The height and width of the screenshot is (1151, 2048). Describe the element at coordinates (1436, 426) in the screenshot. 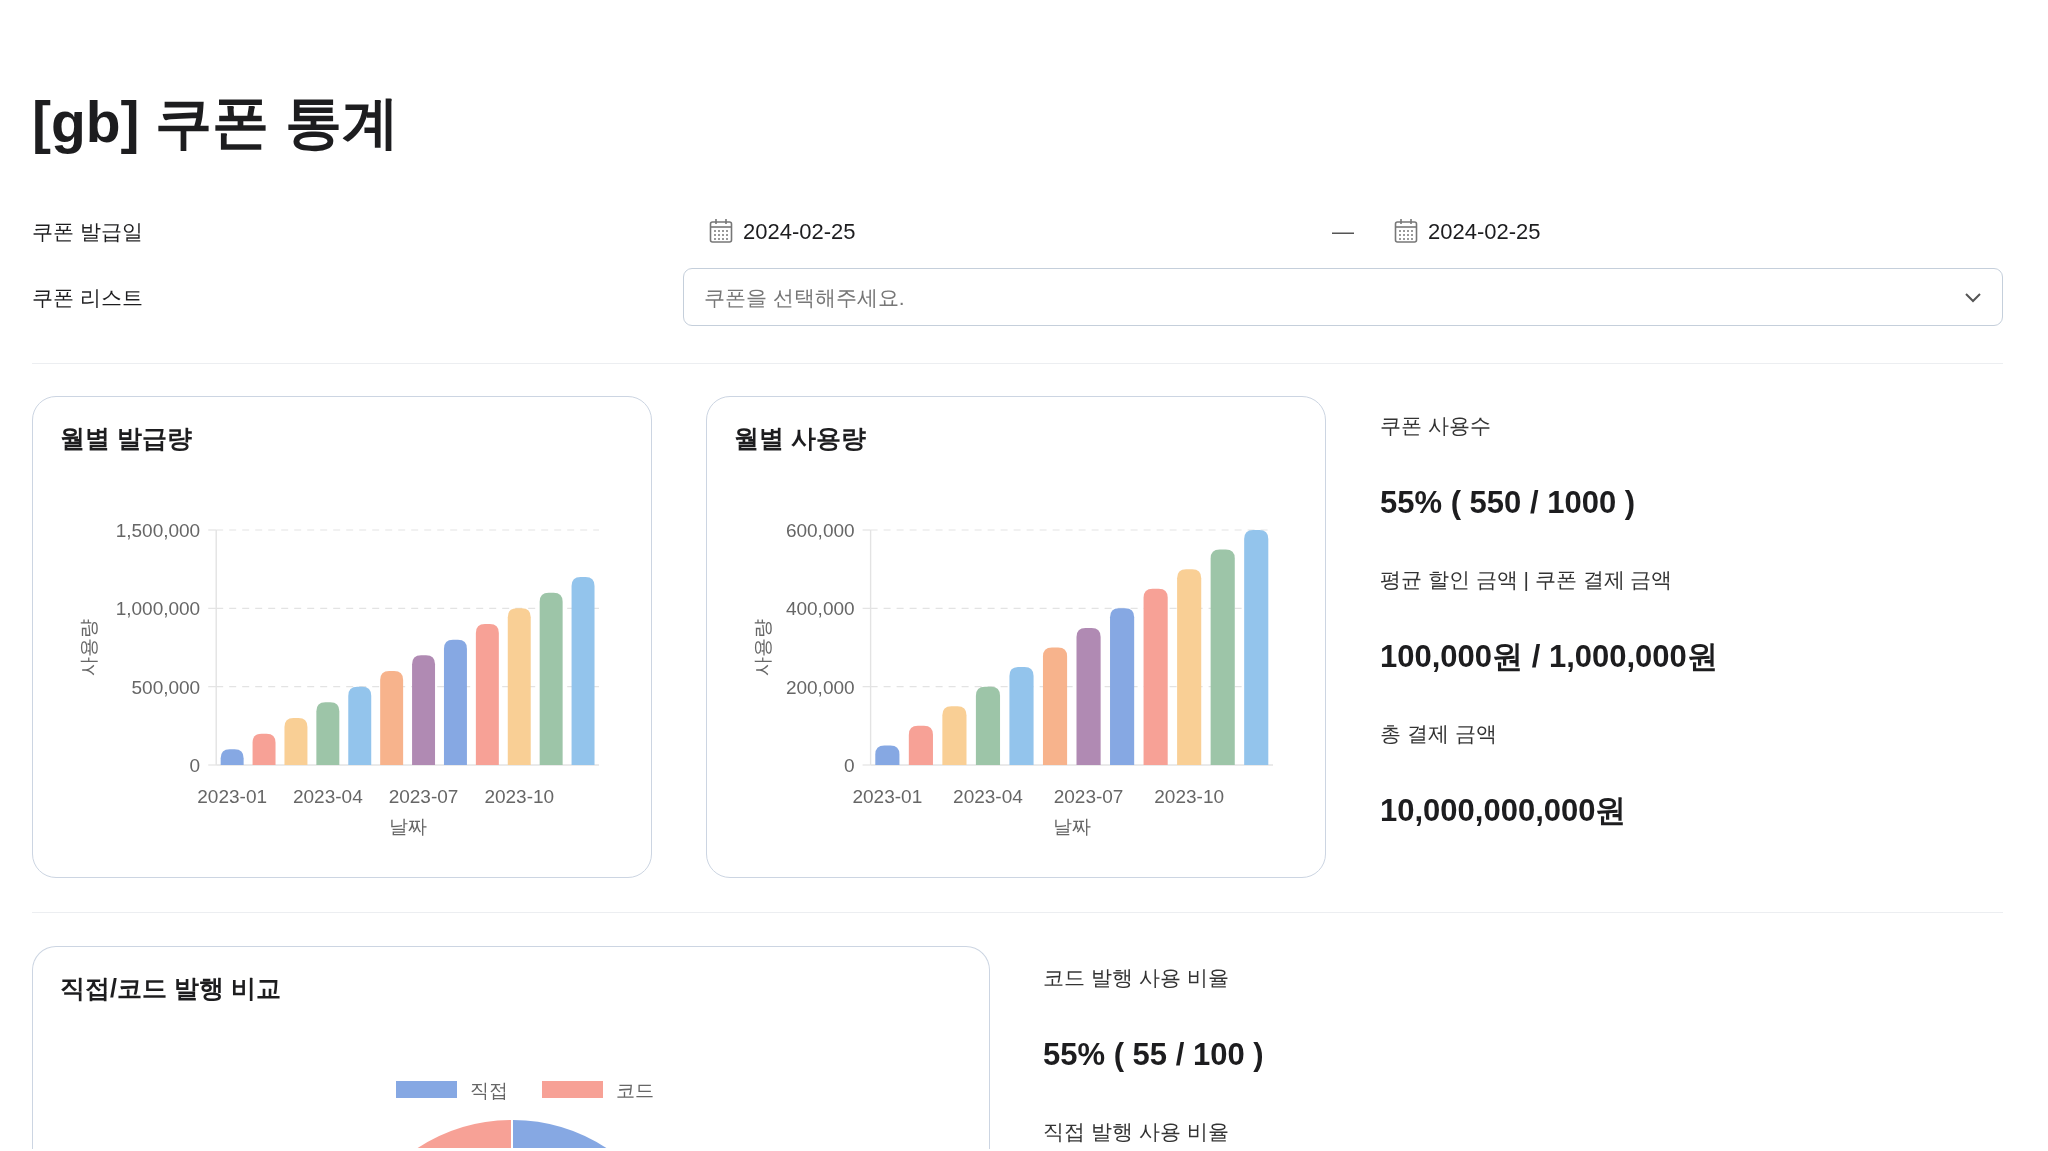

I see `stat-label: 쿠폰 사용수` at that location.